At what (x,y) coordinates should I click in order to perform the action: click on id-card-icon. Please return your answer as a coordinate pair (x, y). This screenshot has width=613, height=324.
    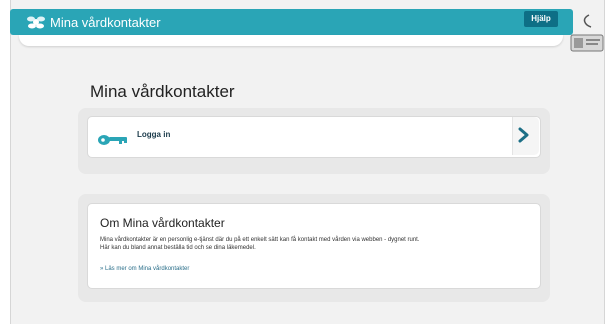
    Looking at the image, I should click on (587, 33).